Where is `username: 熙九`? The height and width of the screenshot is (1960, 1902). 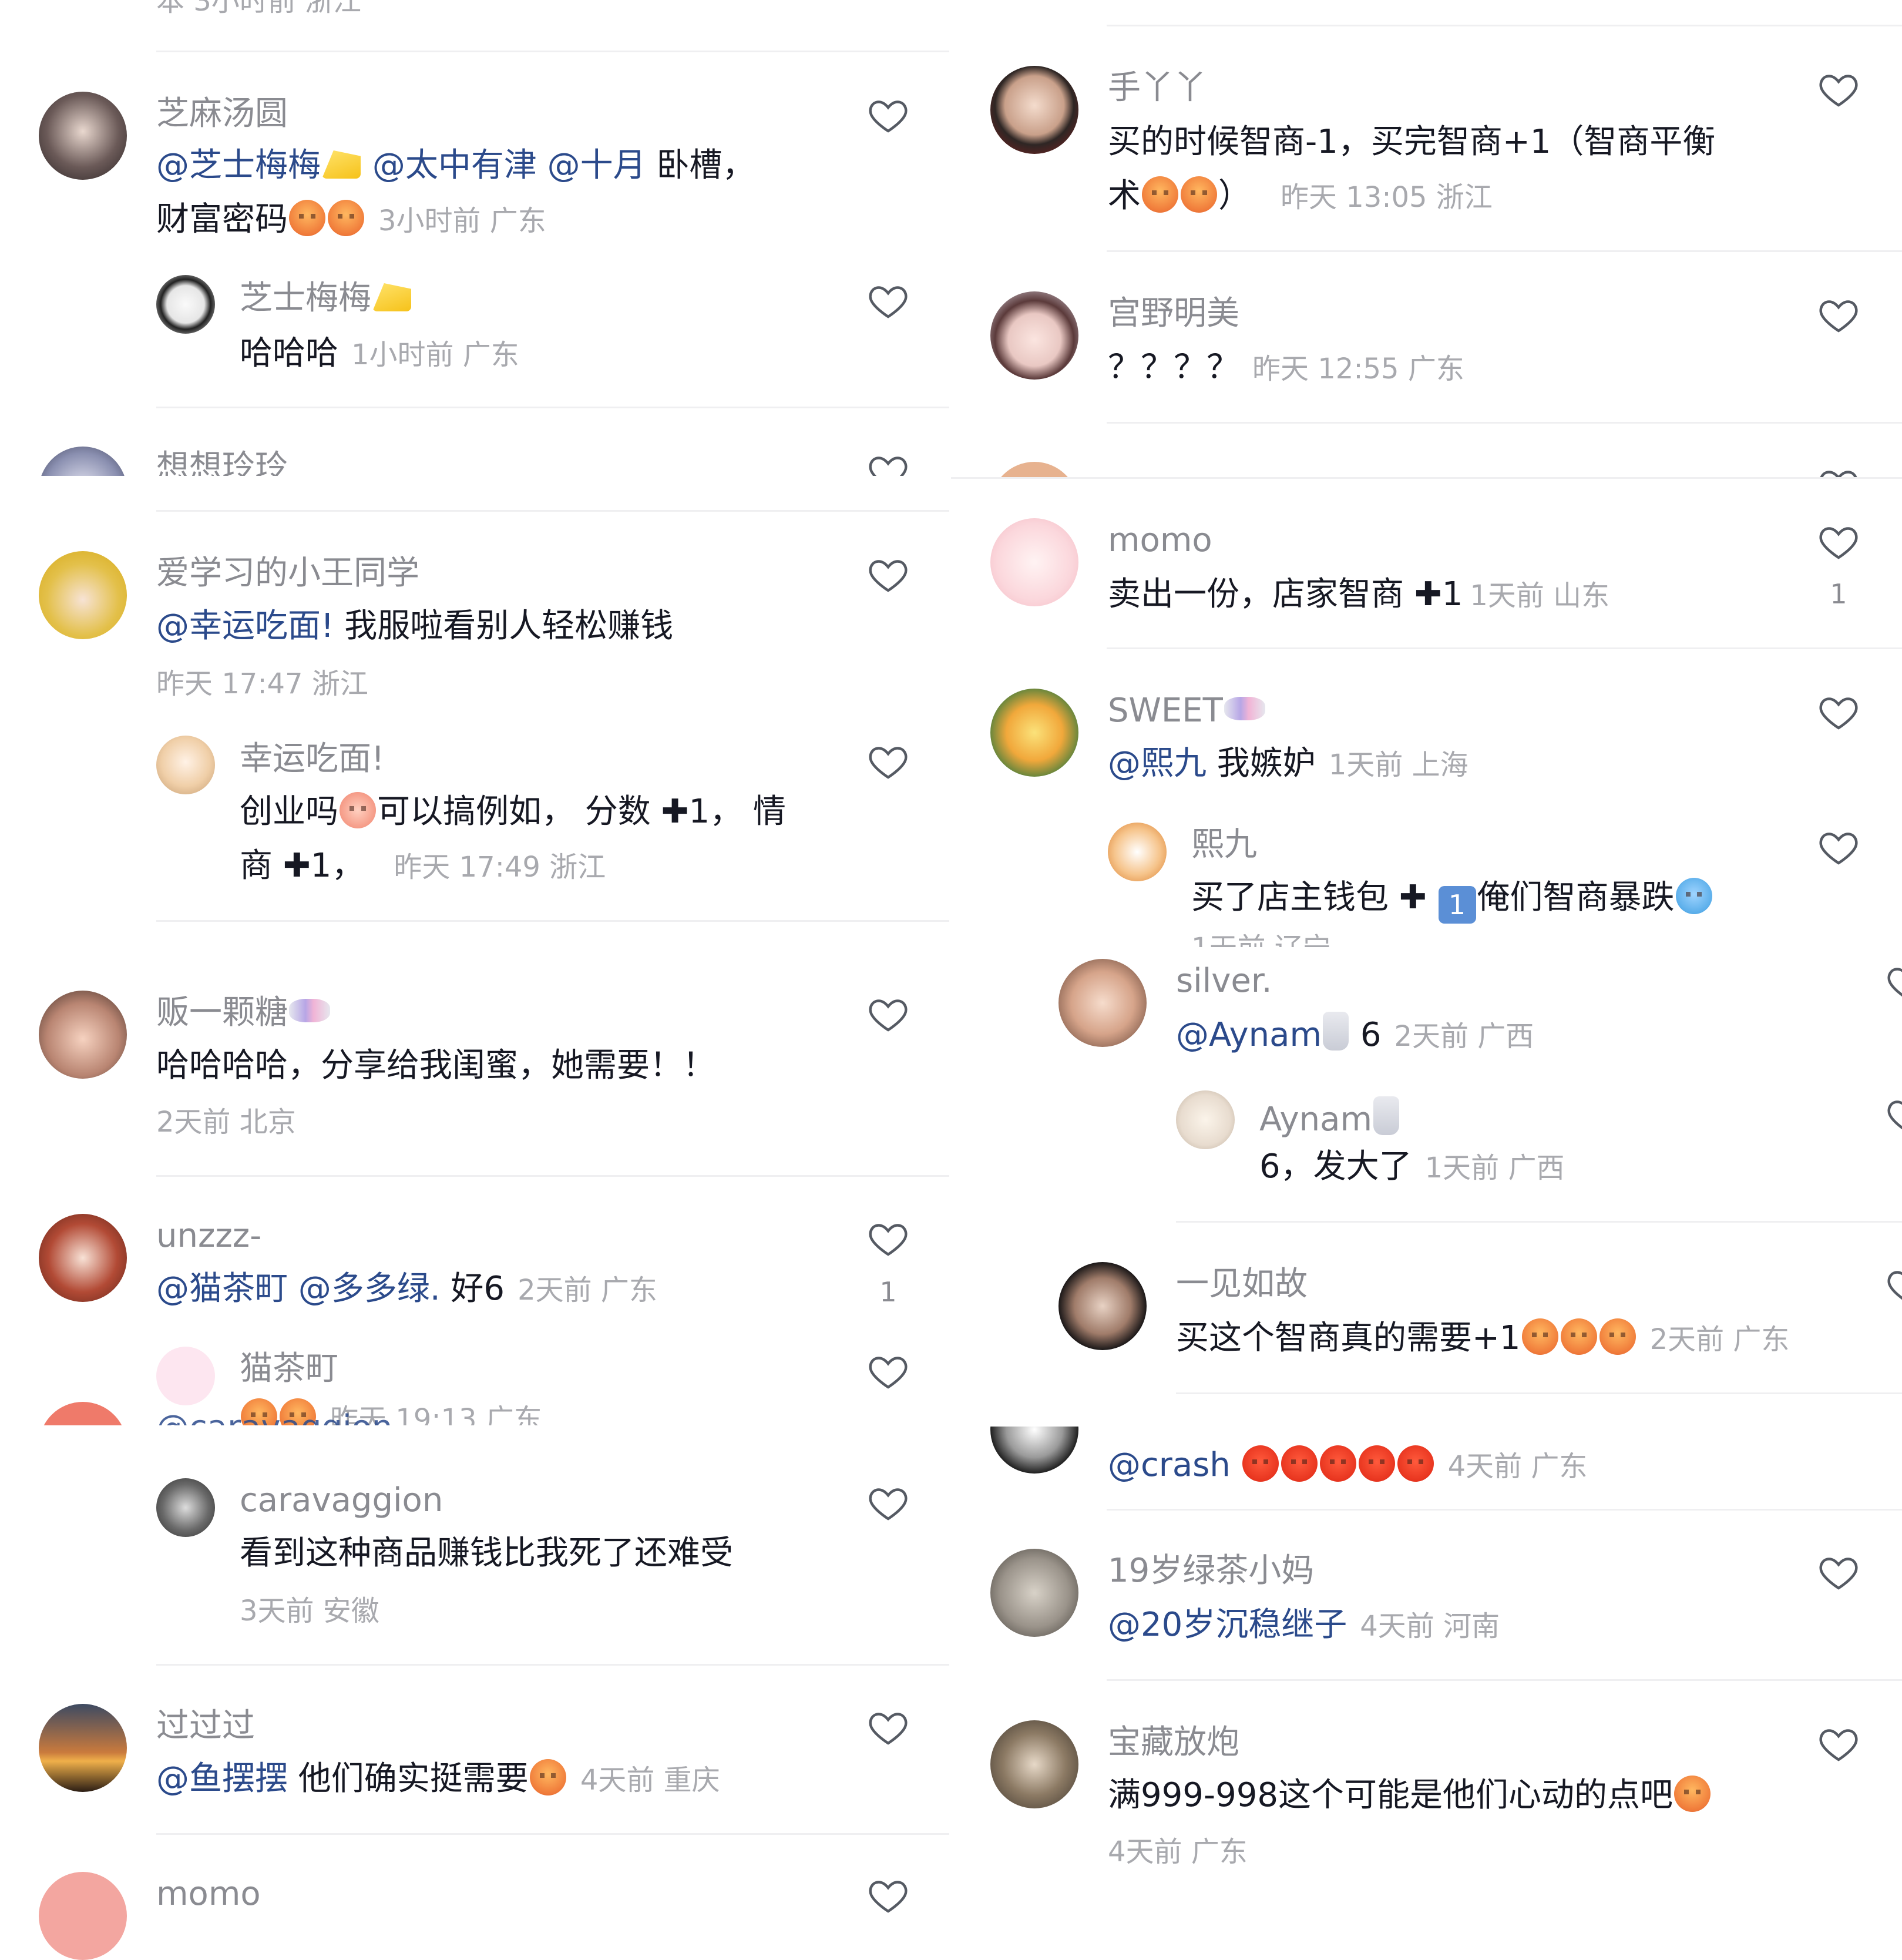
username: 熙九 is located at coordinates (1224, 844).